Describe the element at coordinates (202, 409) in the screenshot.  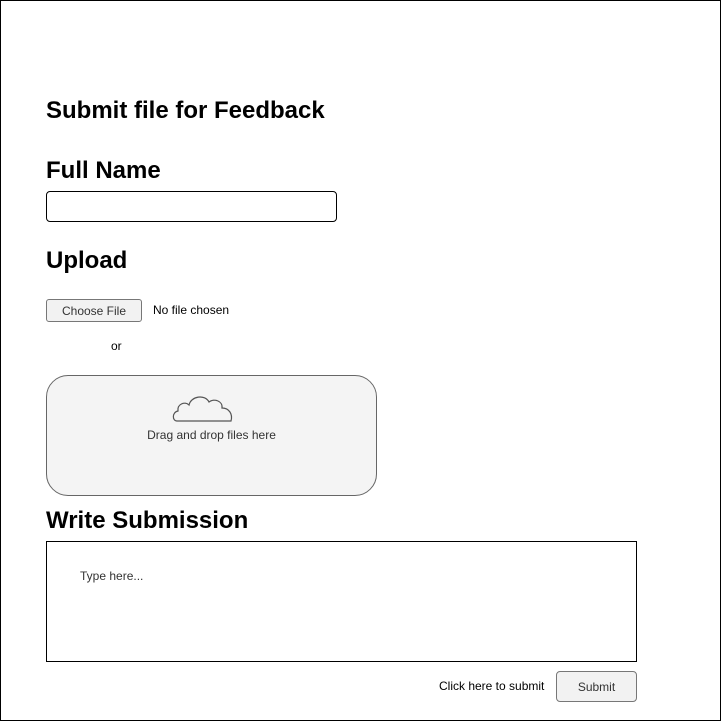
I see `cloud-icon` at that location.